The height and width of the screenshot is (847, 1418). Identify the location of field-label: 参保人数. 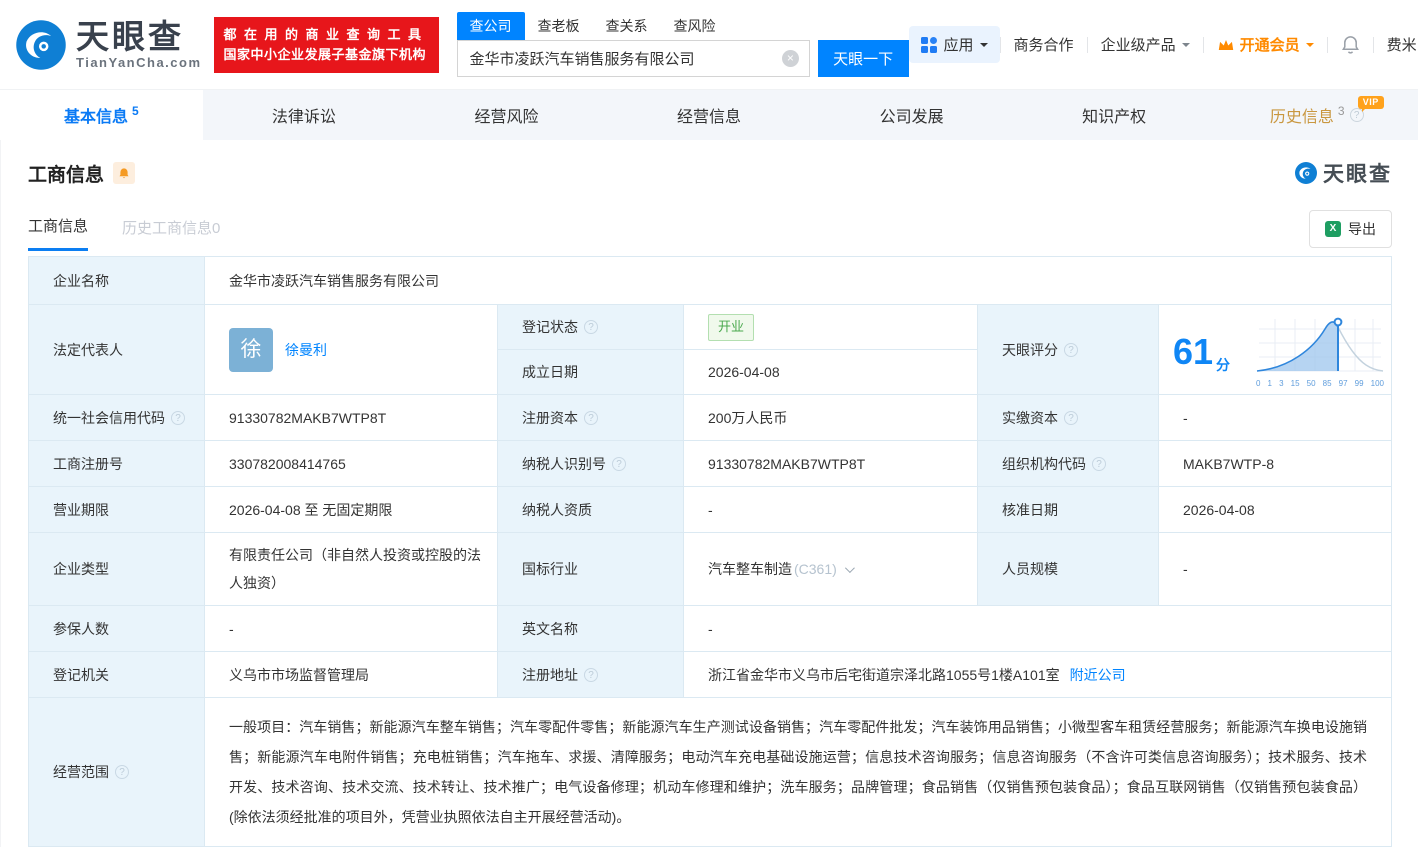
(117, 628).